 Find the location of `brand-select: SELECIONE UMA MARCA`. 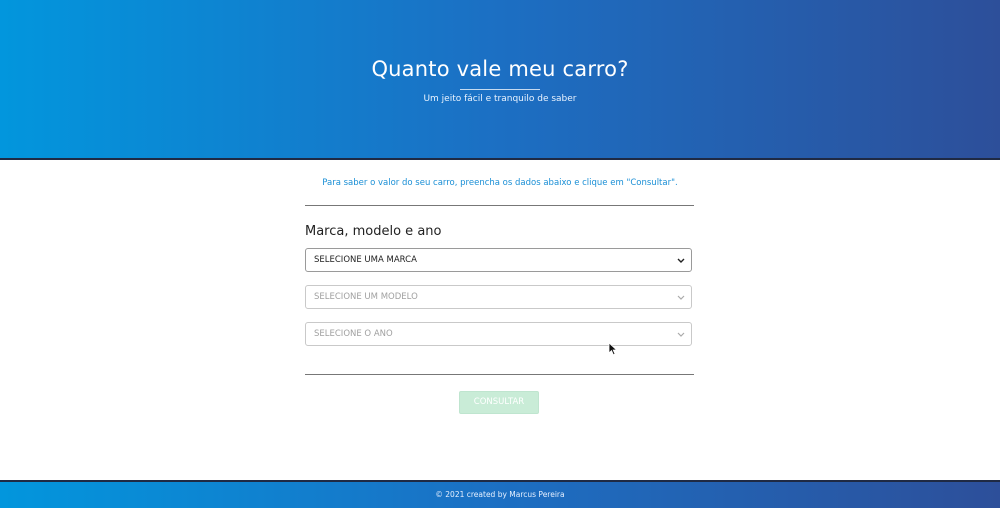

brand-select: SELECIONE UMA MARCA is located at coordinates (498, 260).